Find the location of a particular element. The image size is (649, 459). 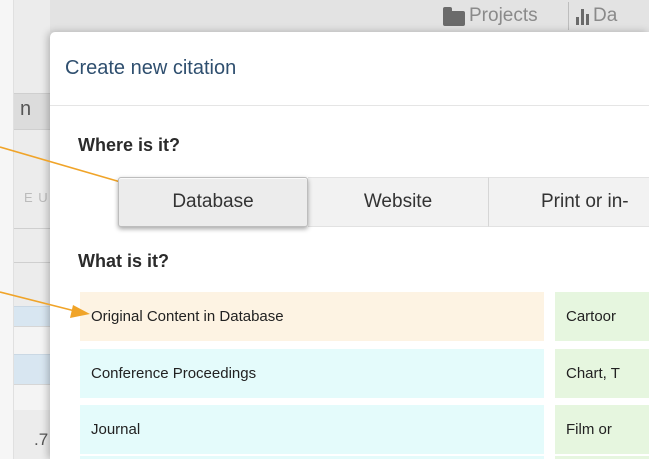

type-journal-label: Journal is located at coordinates (116, 429).